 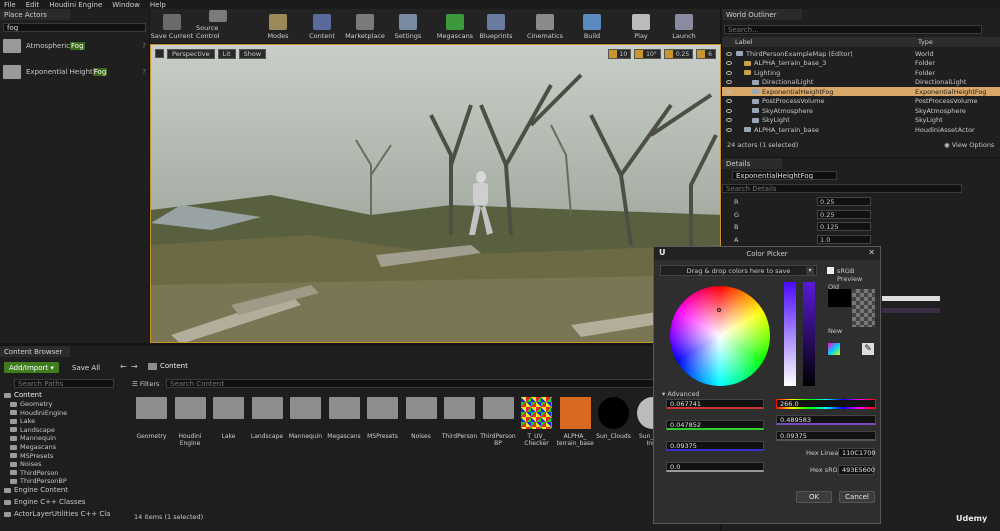 What do you see at coordinates (871, 252) in the screenshot?
I see `close-icon: ✕` at bounding box center [871, 252].